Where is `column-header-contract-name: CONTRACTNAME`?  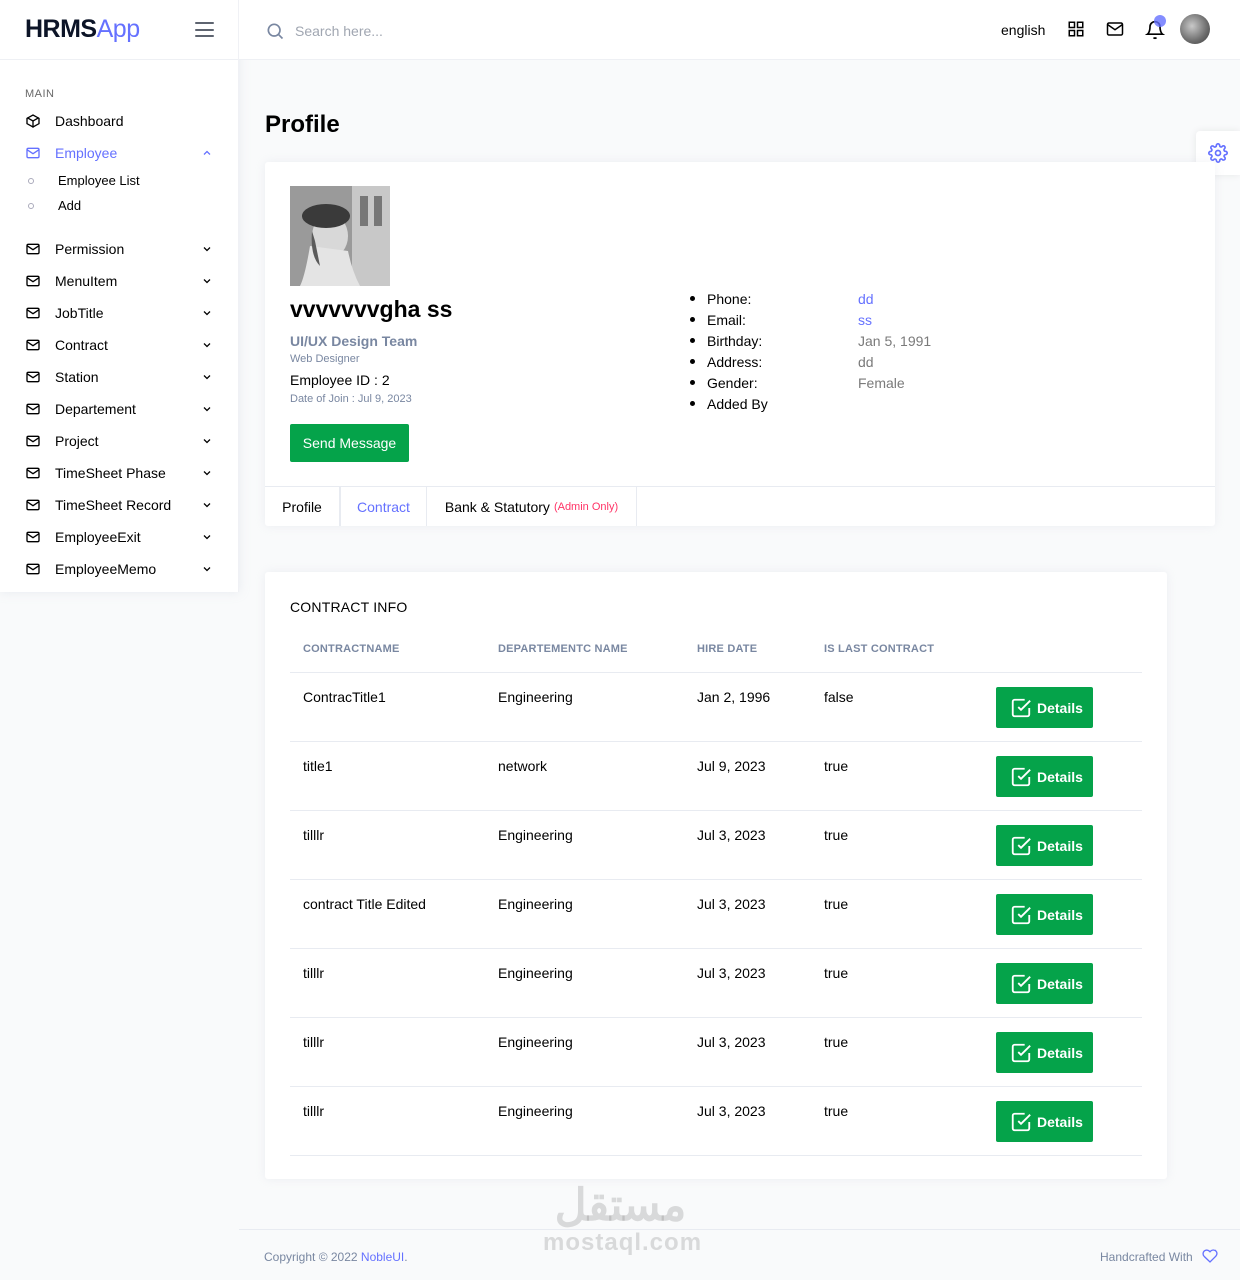
column-header-contract-name: CONTRACTNAME is located at coordinates (351, 649).